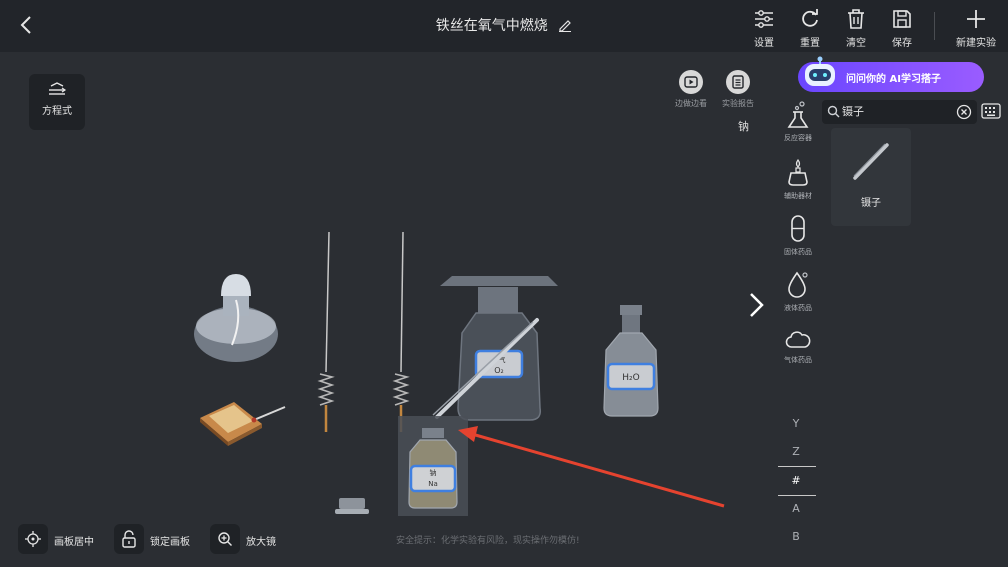 The width and height of the screenshot is (1008, 567). I want to click on reset-button: 重置, so click(810, 27).